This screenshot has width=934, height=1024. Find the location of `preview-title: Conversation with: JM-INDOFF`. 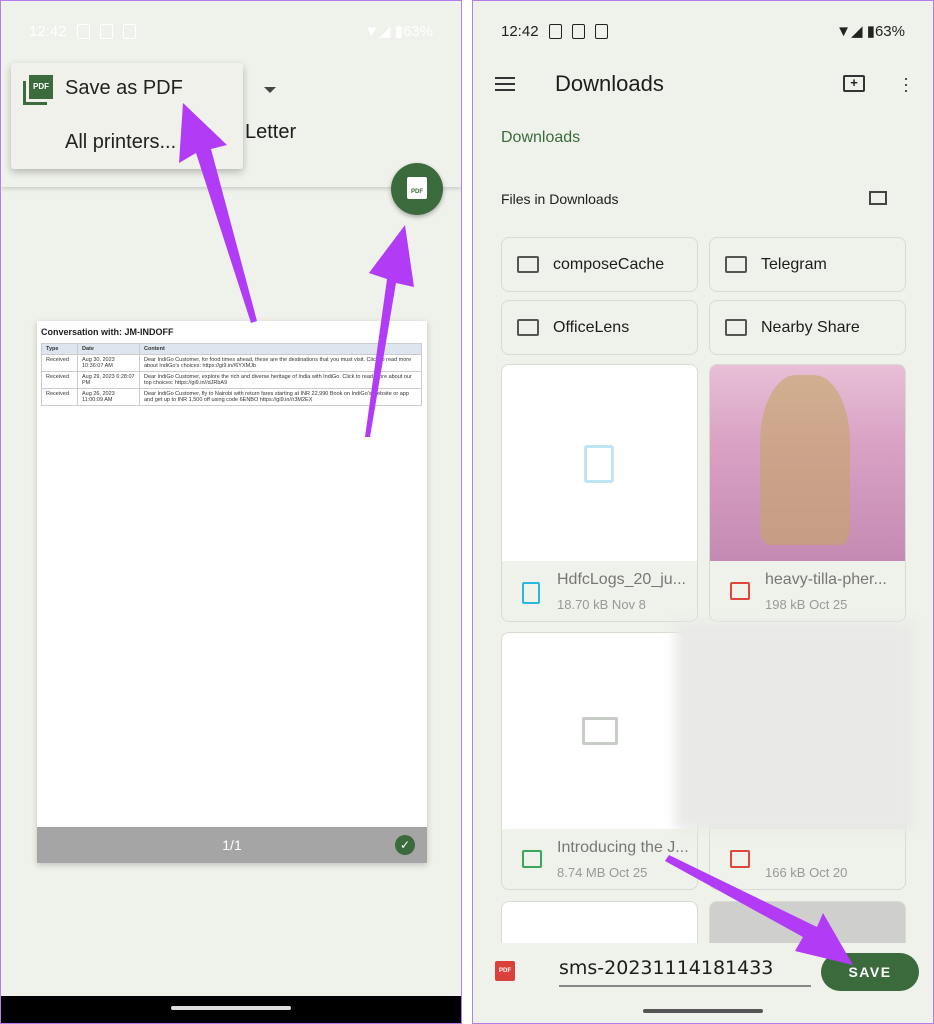

preview-title: Conversation with: JM-INDOFF is located at coordinates (107, 332).